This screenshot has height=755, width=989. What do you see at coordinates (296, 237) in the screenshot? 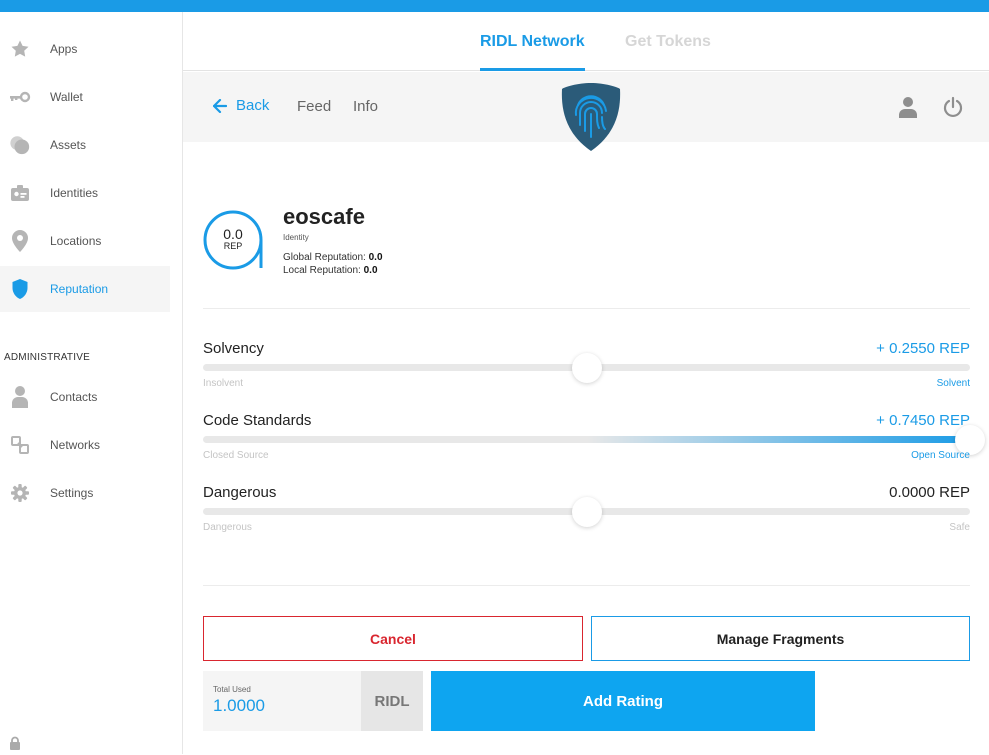
I see `entity-type: Identity` at bounding box center [296, 237].